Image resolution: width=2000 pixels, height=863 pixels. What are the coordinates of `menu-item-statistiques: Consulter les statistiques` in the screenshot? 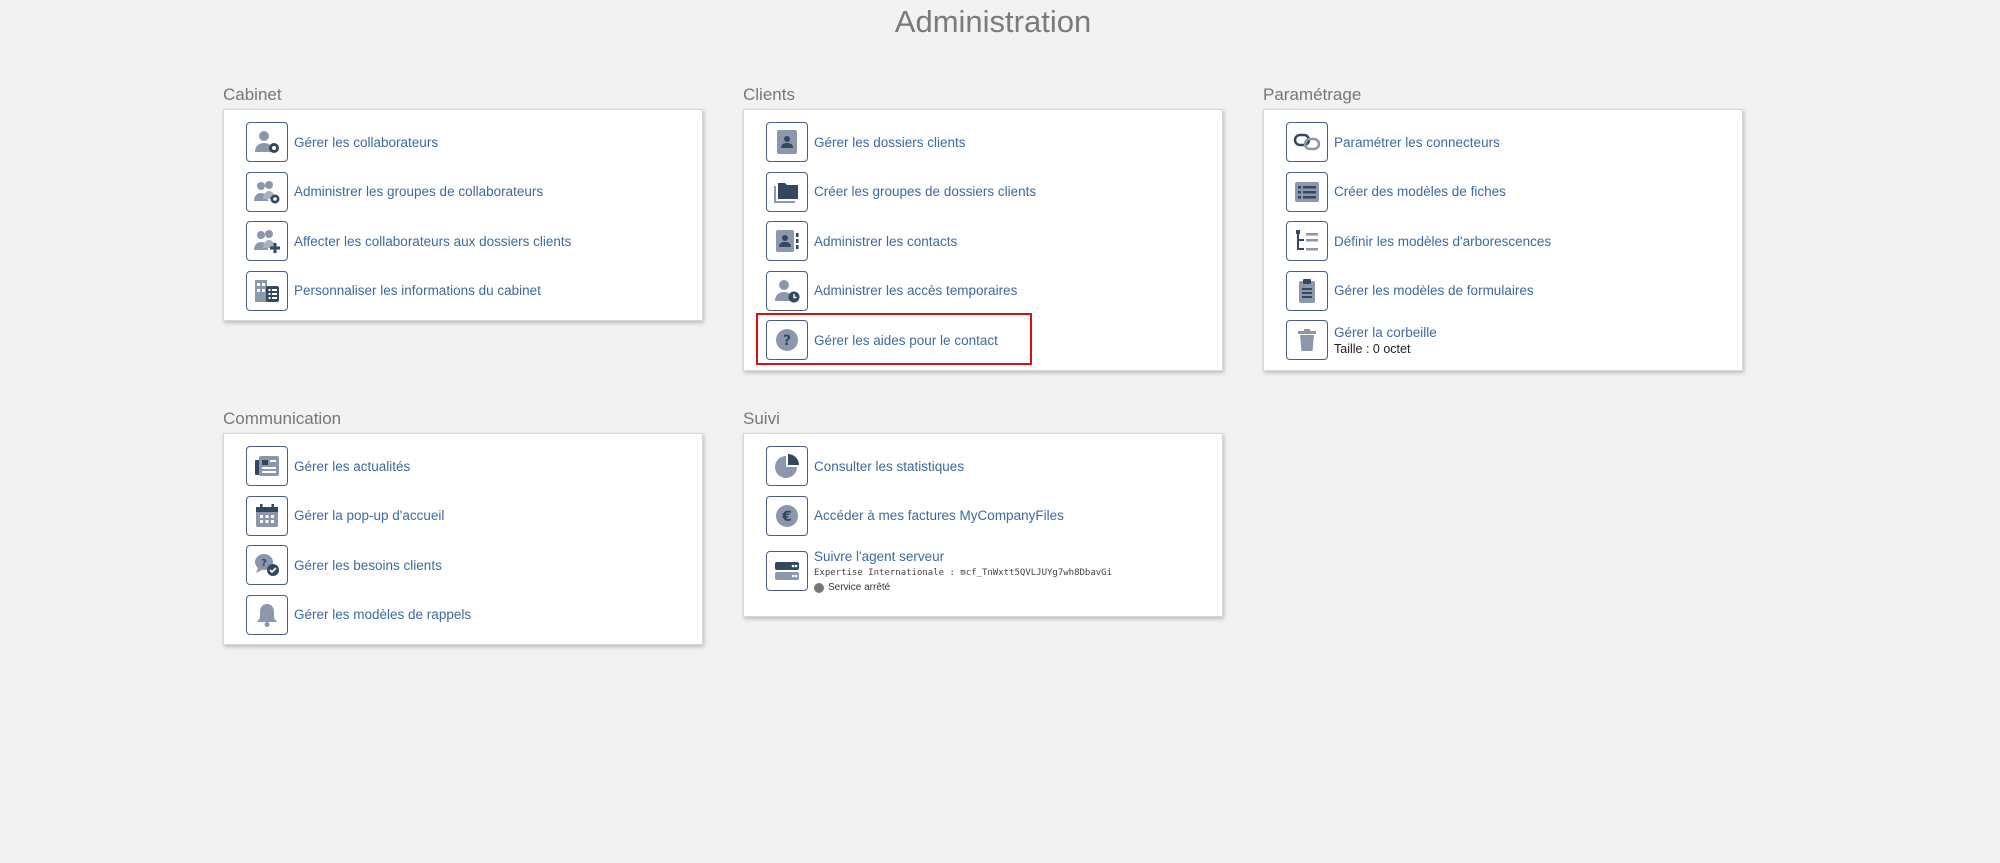 It's located at (994, 466).